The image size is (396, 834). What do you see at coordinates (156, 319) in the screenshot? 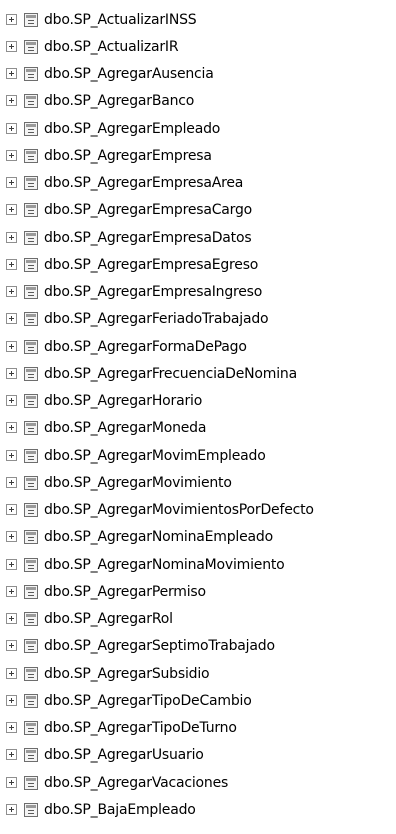
I see `tree-node-label: dbo.SP_AgregarFeriadoTrabajado` at bounding box center [156, 319].